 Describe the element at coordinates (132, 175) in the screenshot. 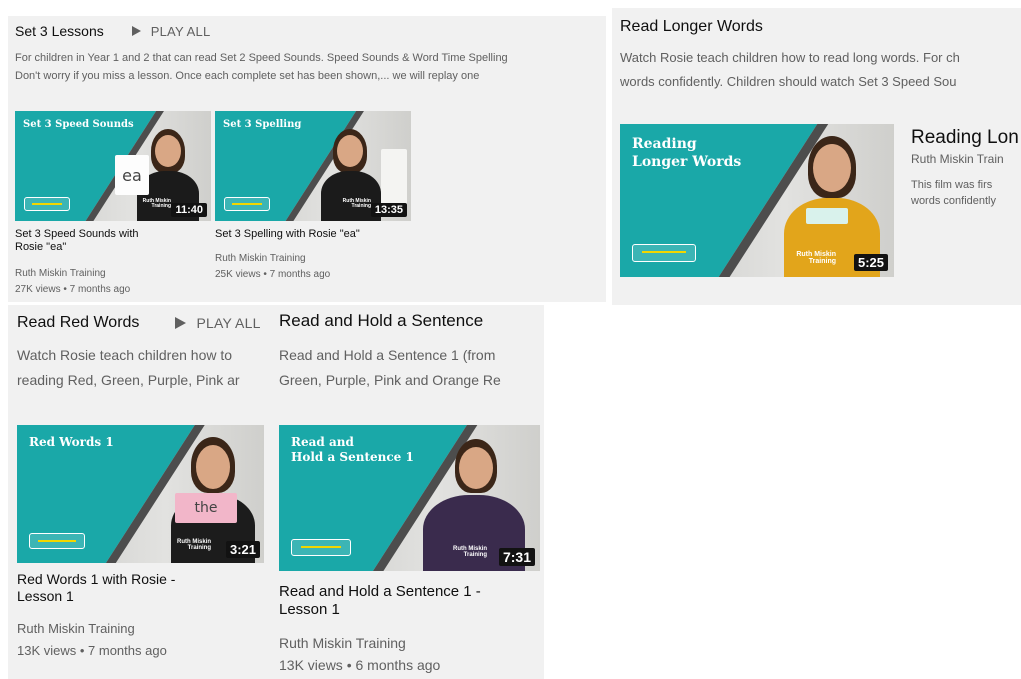

I see `flashcard: ea` at that location.